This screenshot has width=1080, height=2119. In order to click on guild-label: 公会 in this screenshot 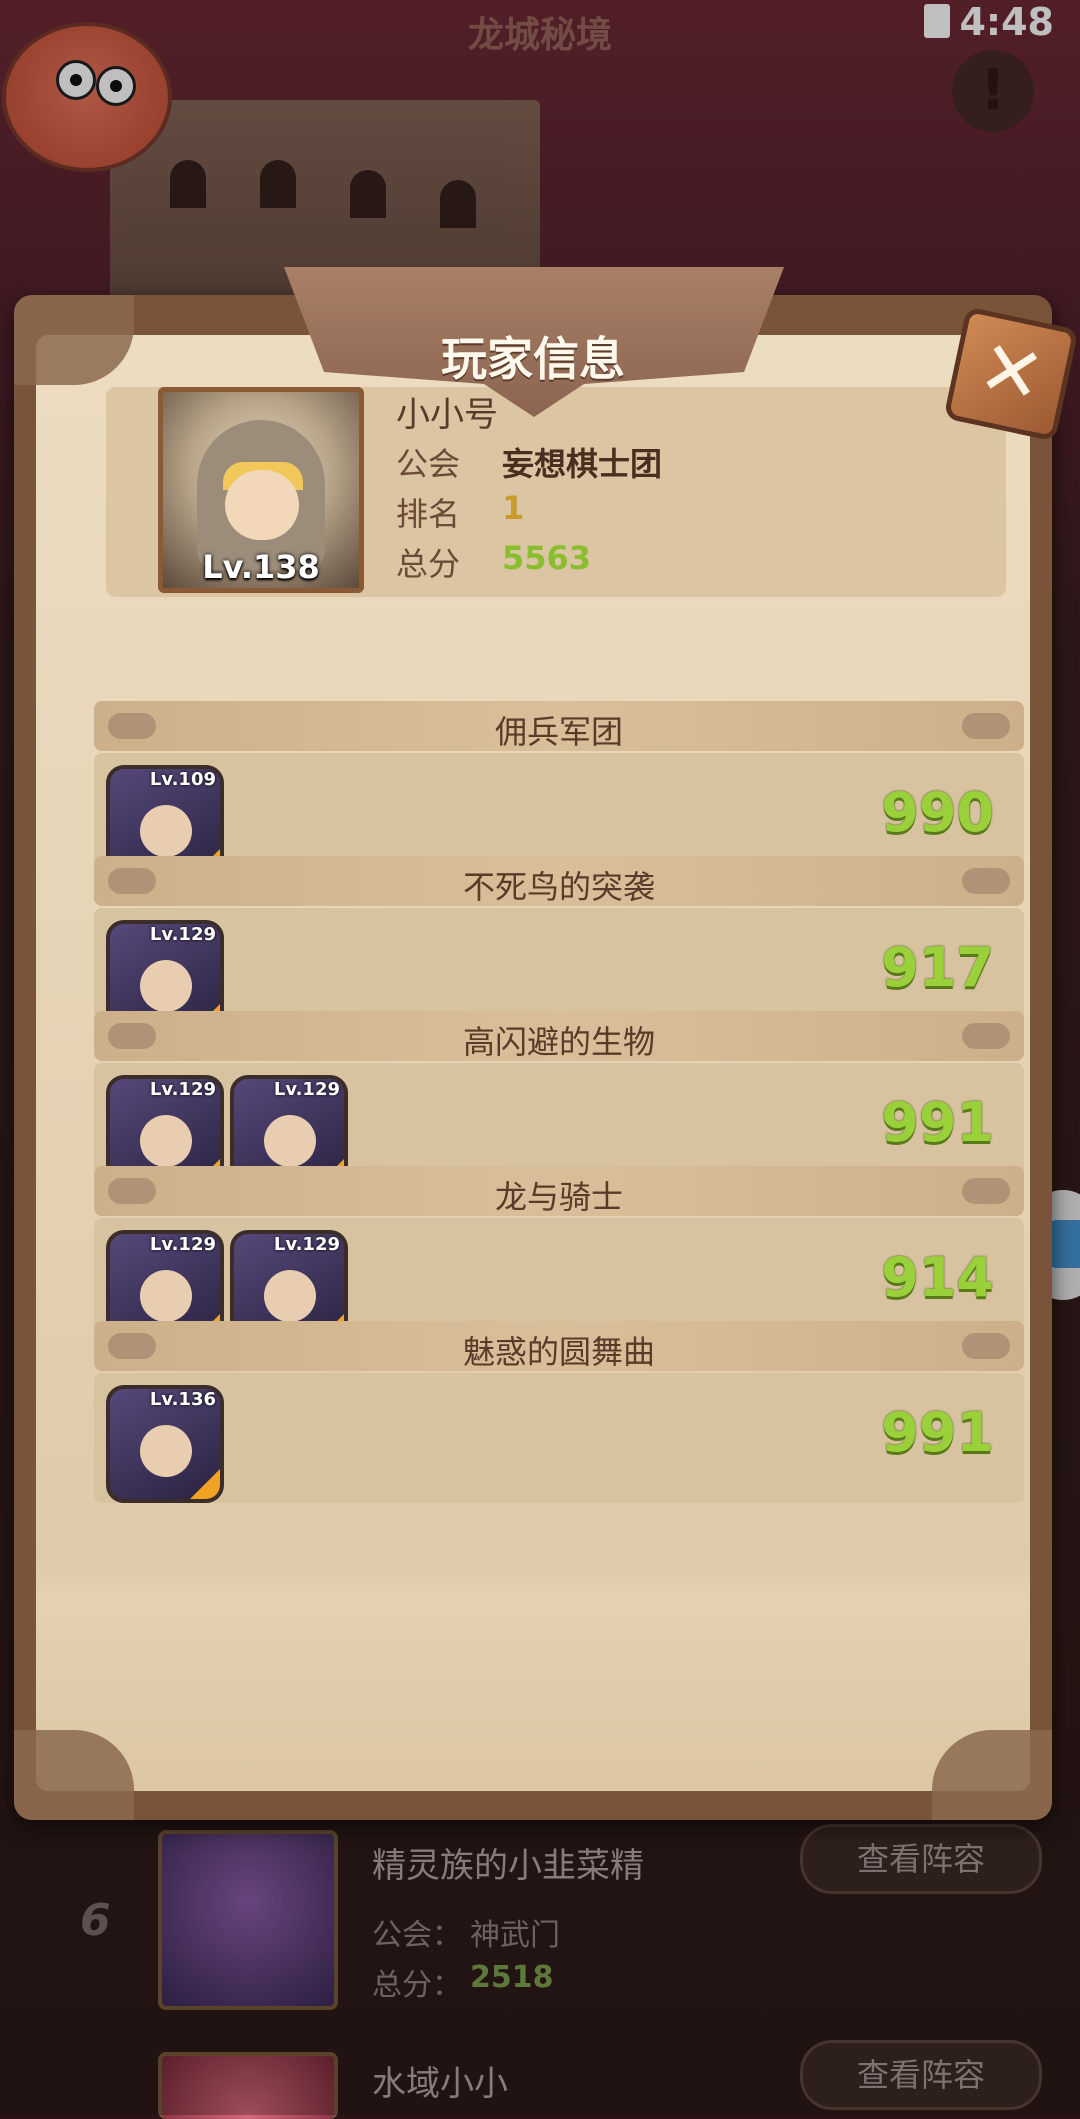, I will do `click(428, 464)`.